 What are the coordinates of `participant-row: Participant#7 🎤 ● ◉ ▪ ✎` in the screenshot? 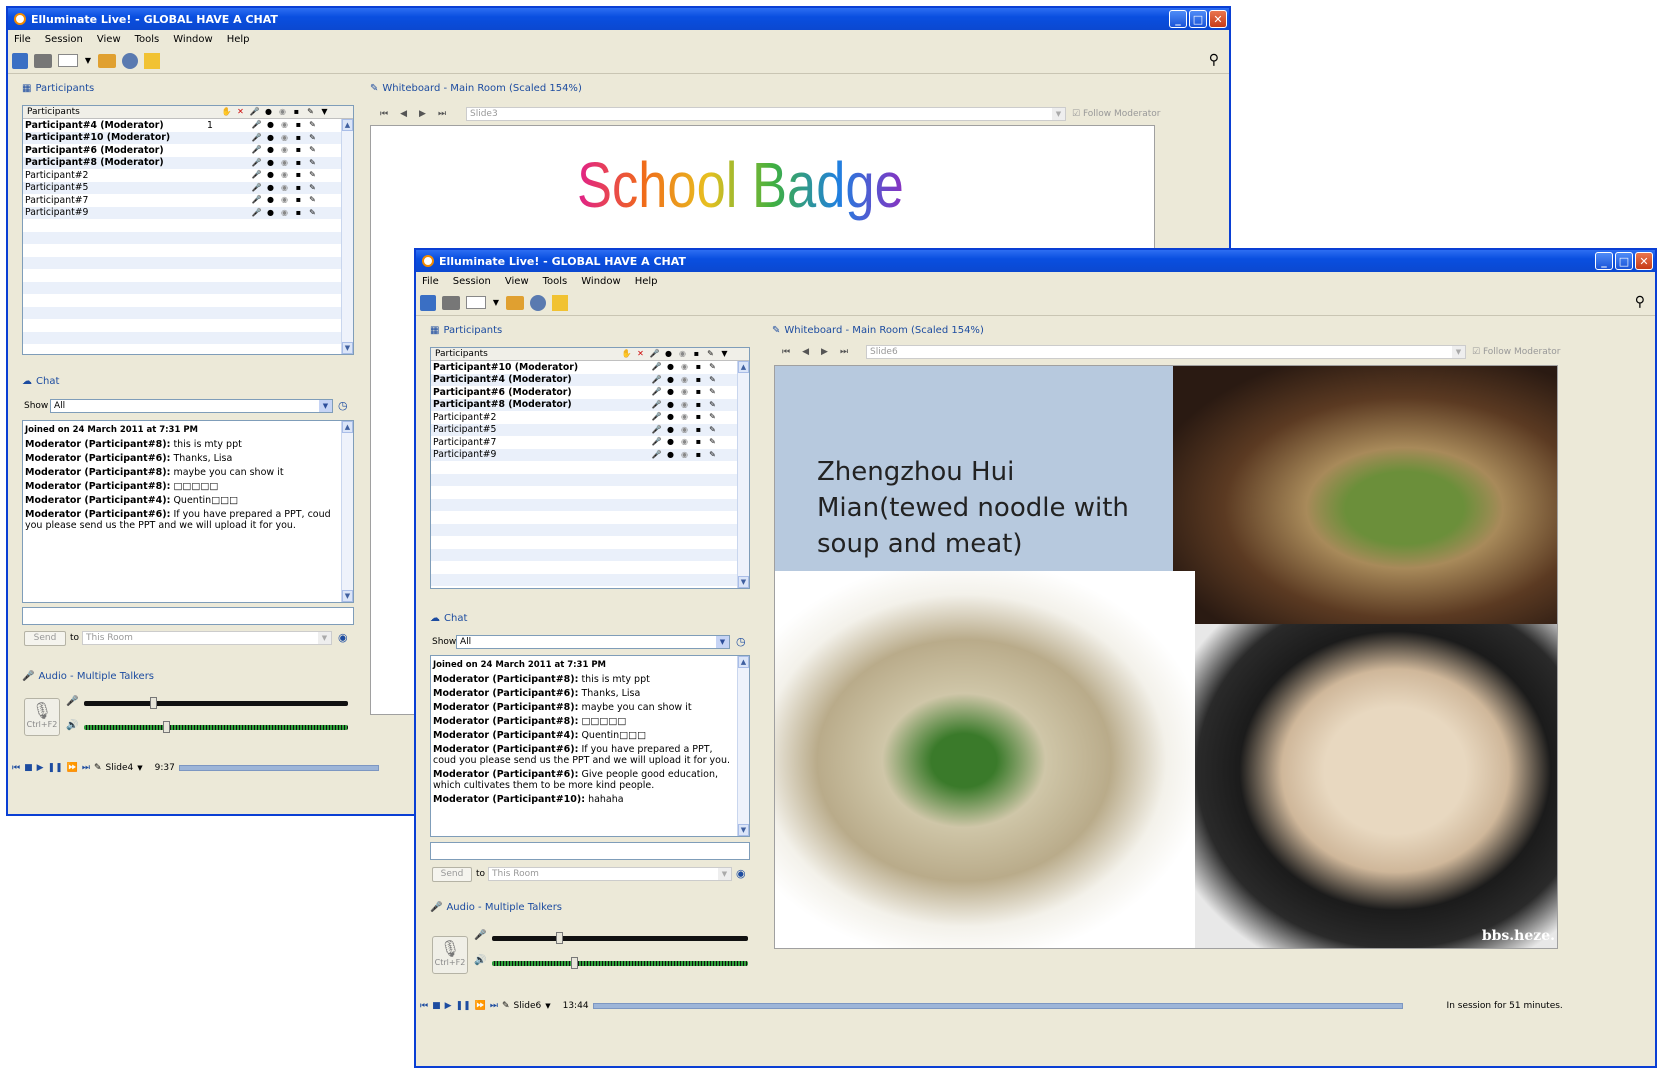 It's located at (188, 200).